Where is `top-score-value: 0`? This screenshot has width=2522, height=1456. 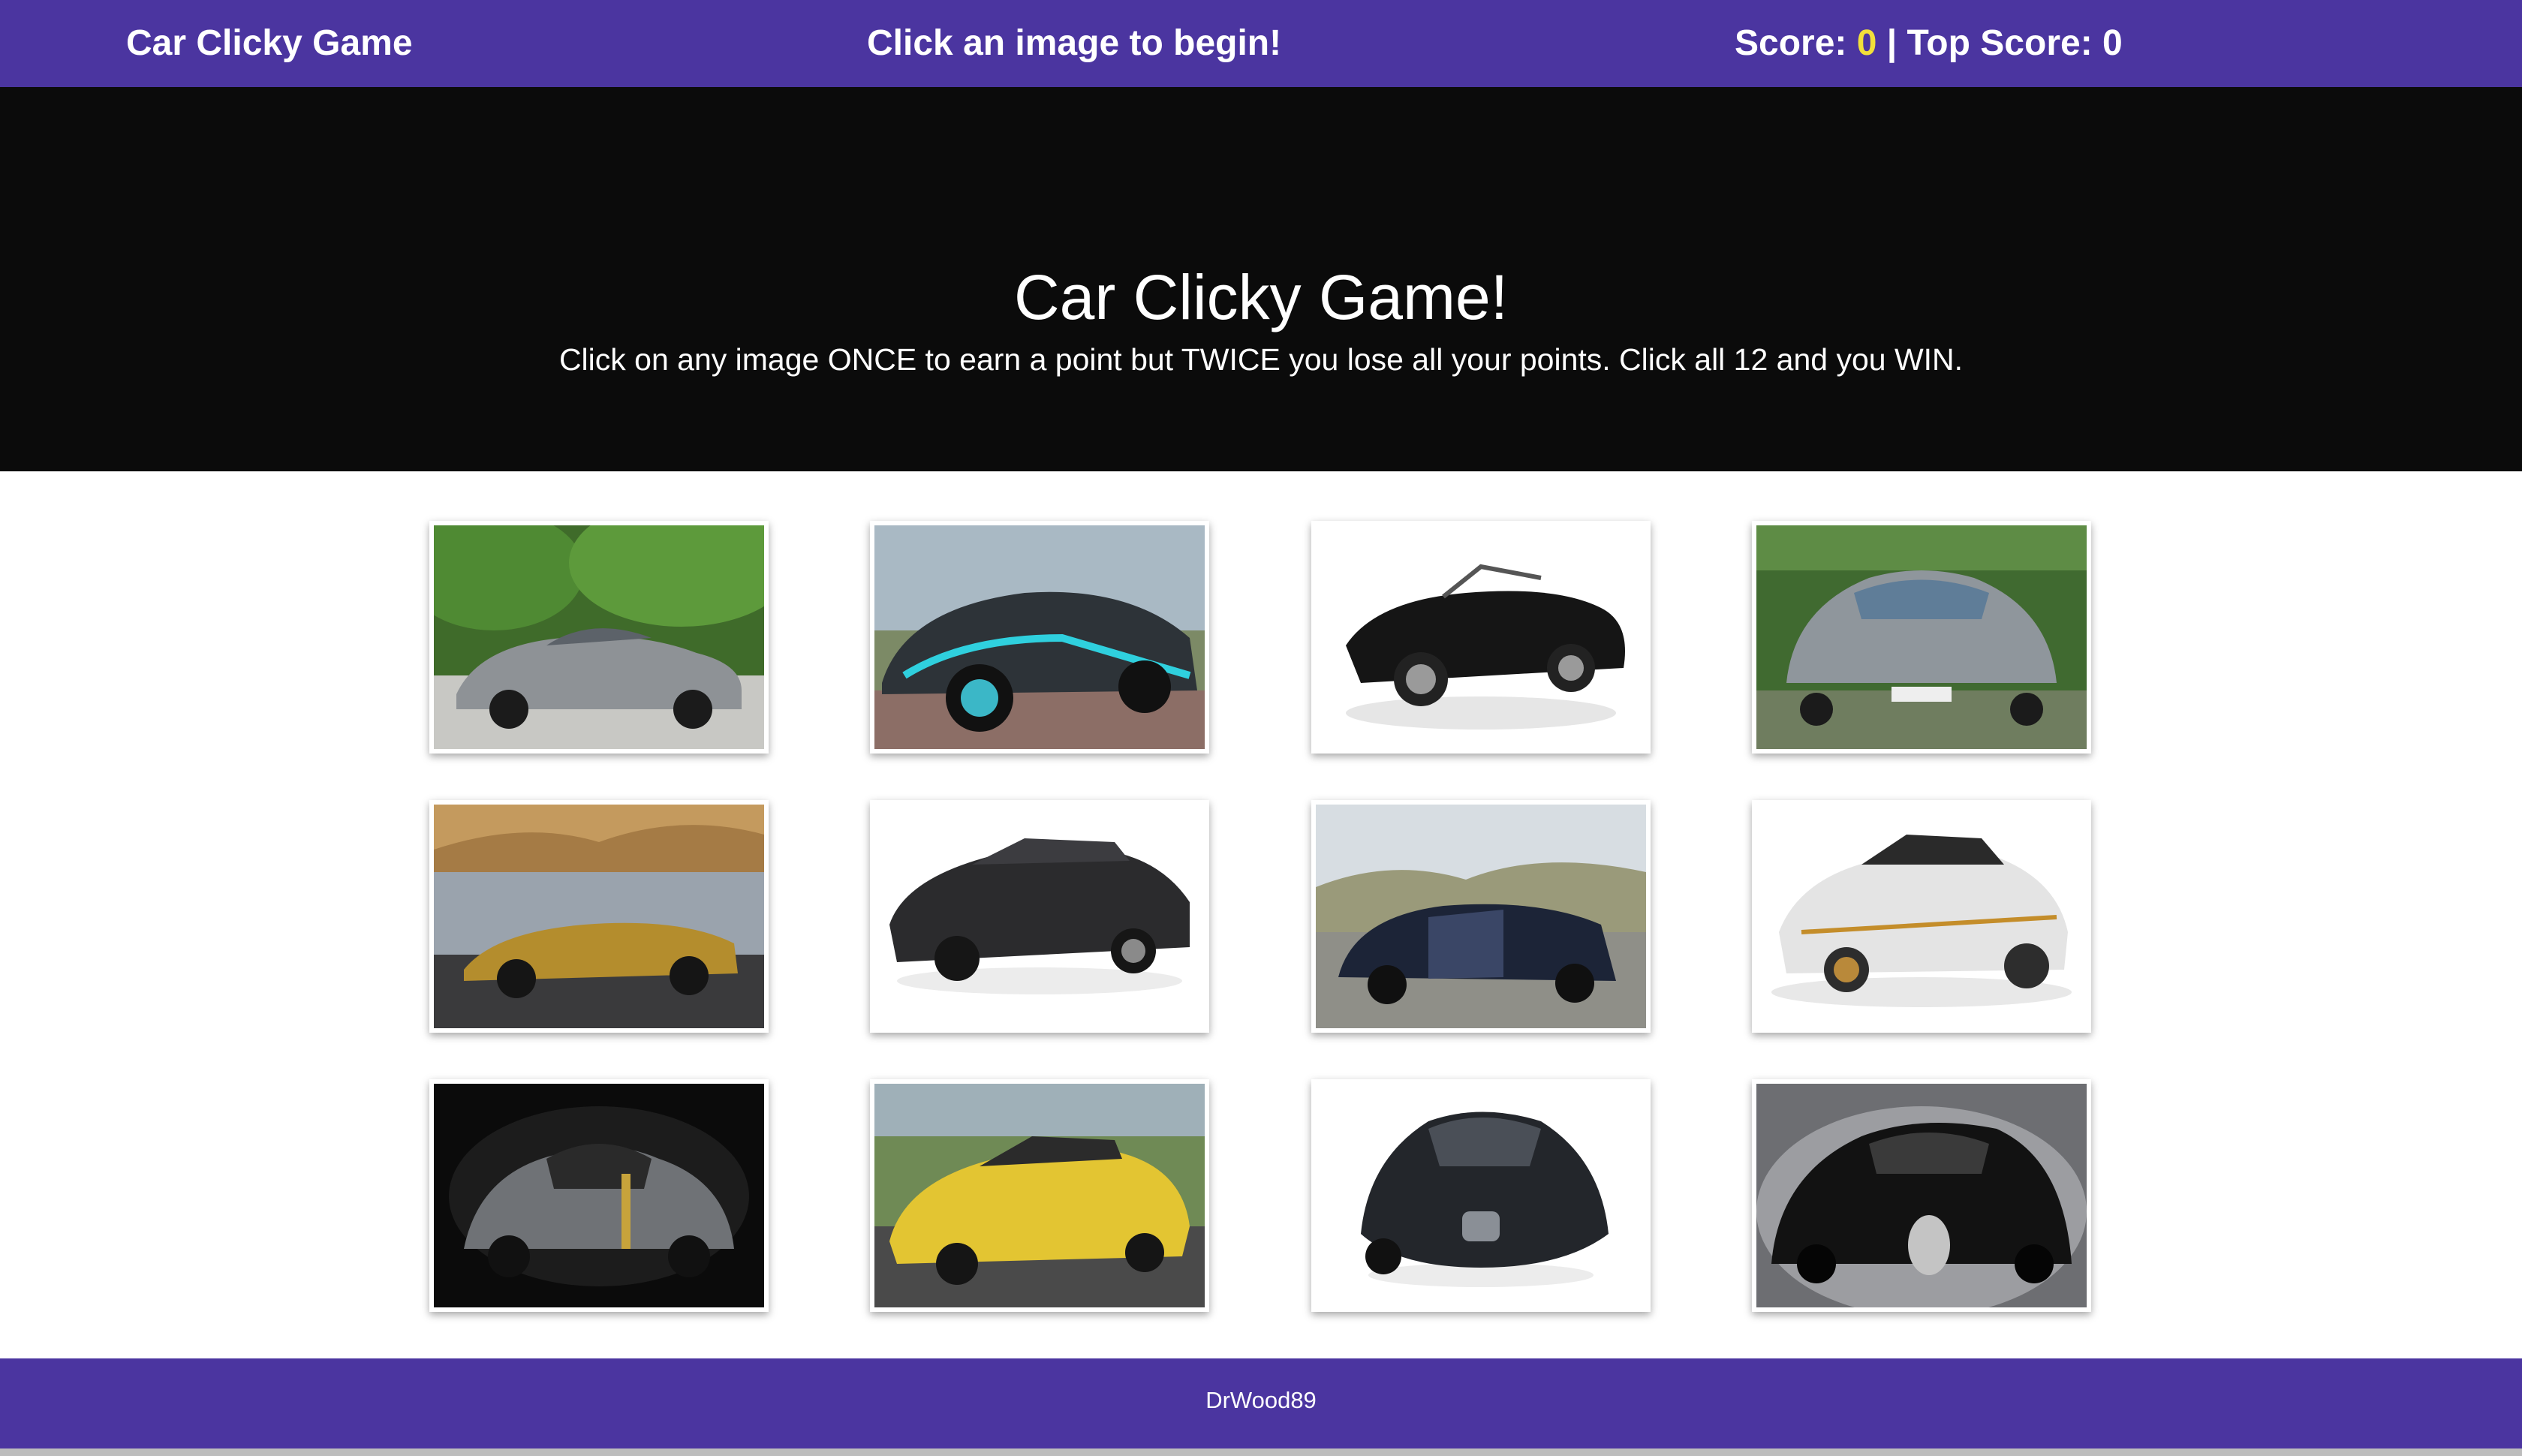
top-score-value: 0 is located at coordinates (2112, 43).